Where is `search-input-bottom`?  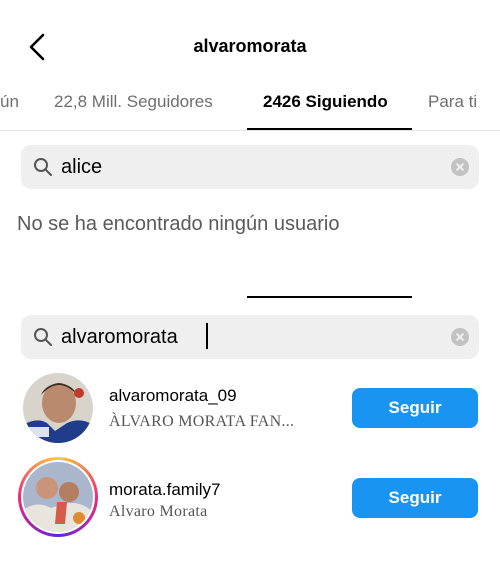
search-input-bottom is located at coordinates (246, 337).